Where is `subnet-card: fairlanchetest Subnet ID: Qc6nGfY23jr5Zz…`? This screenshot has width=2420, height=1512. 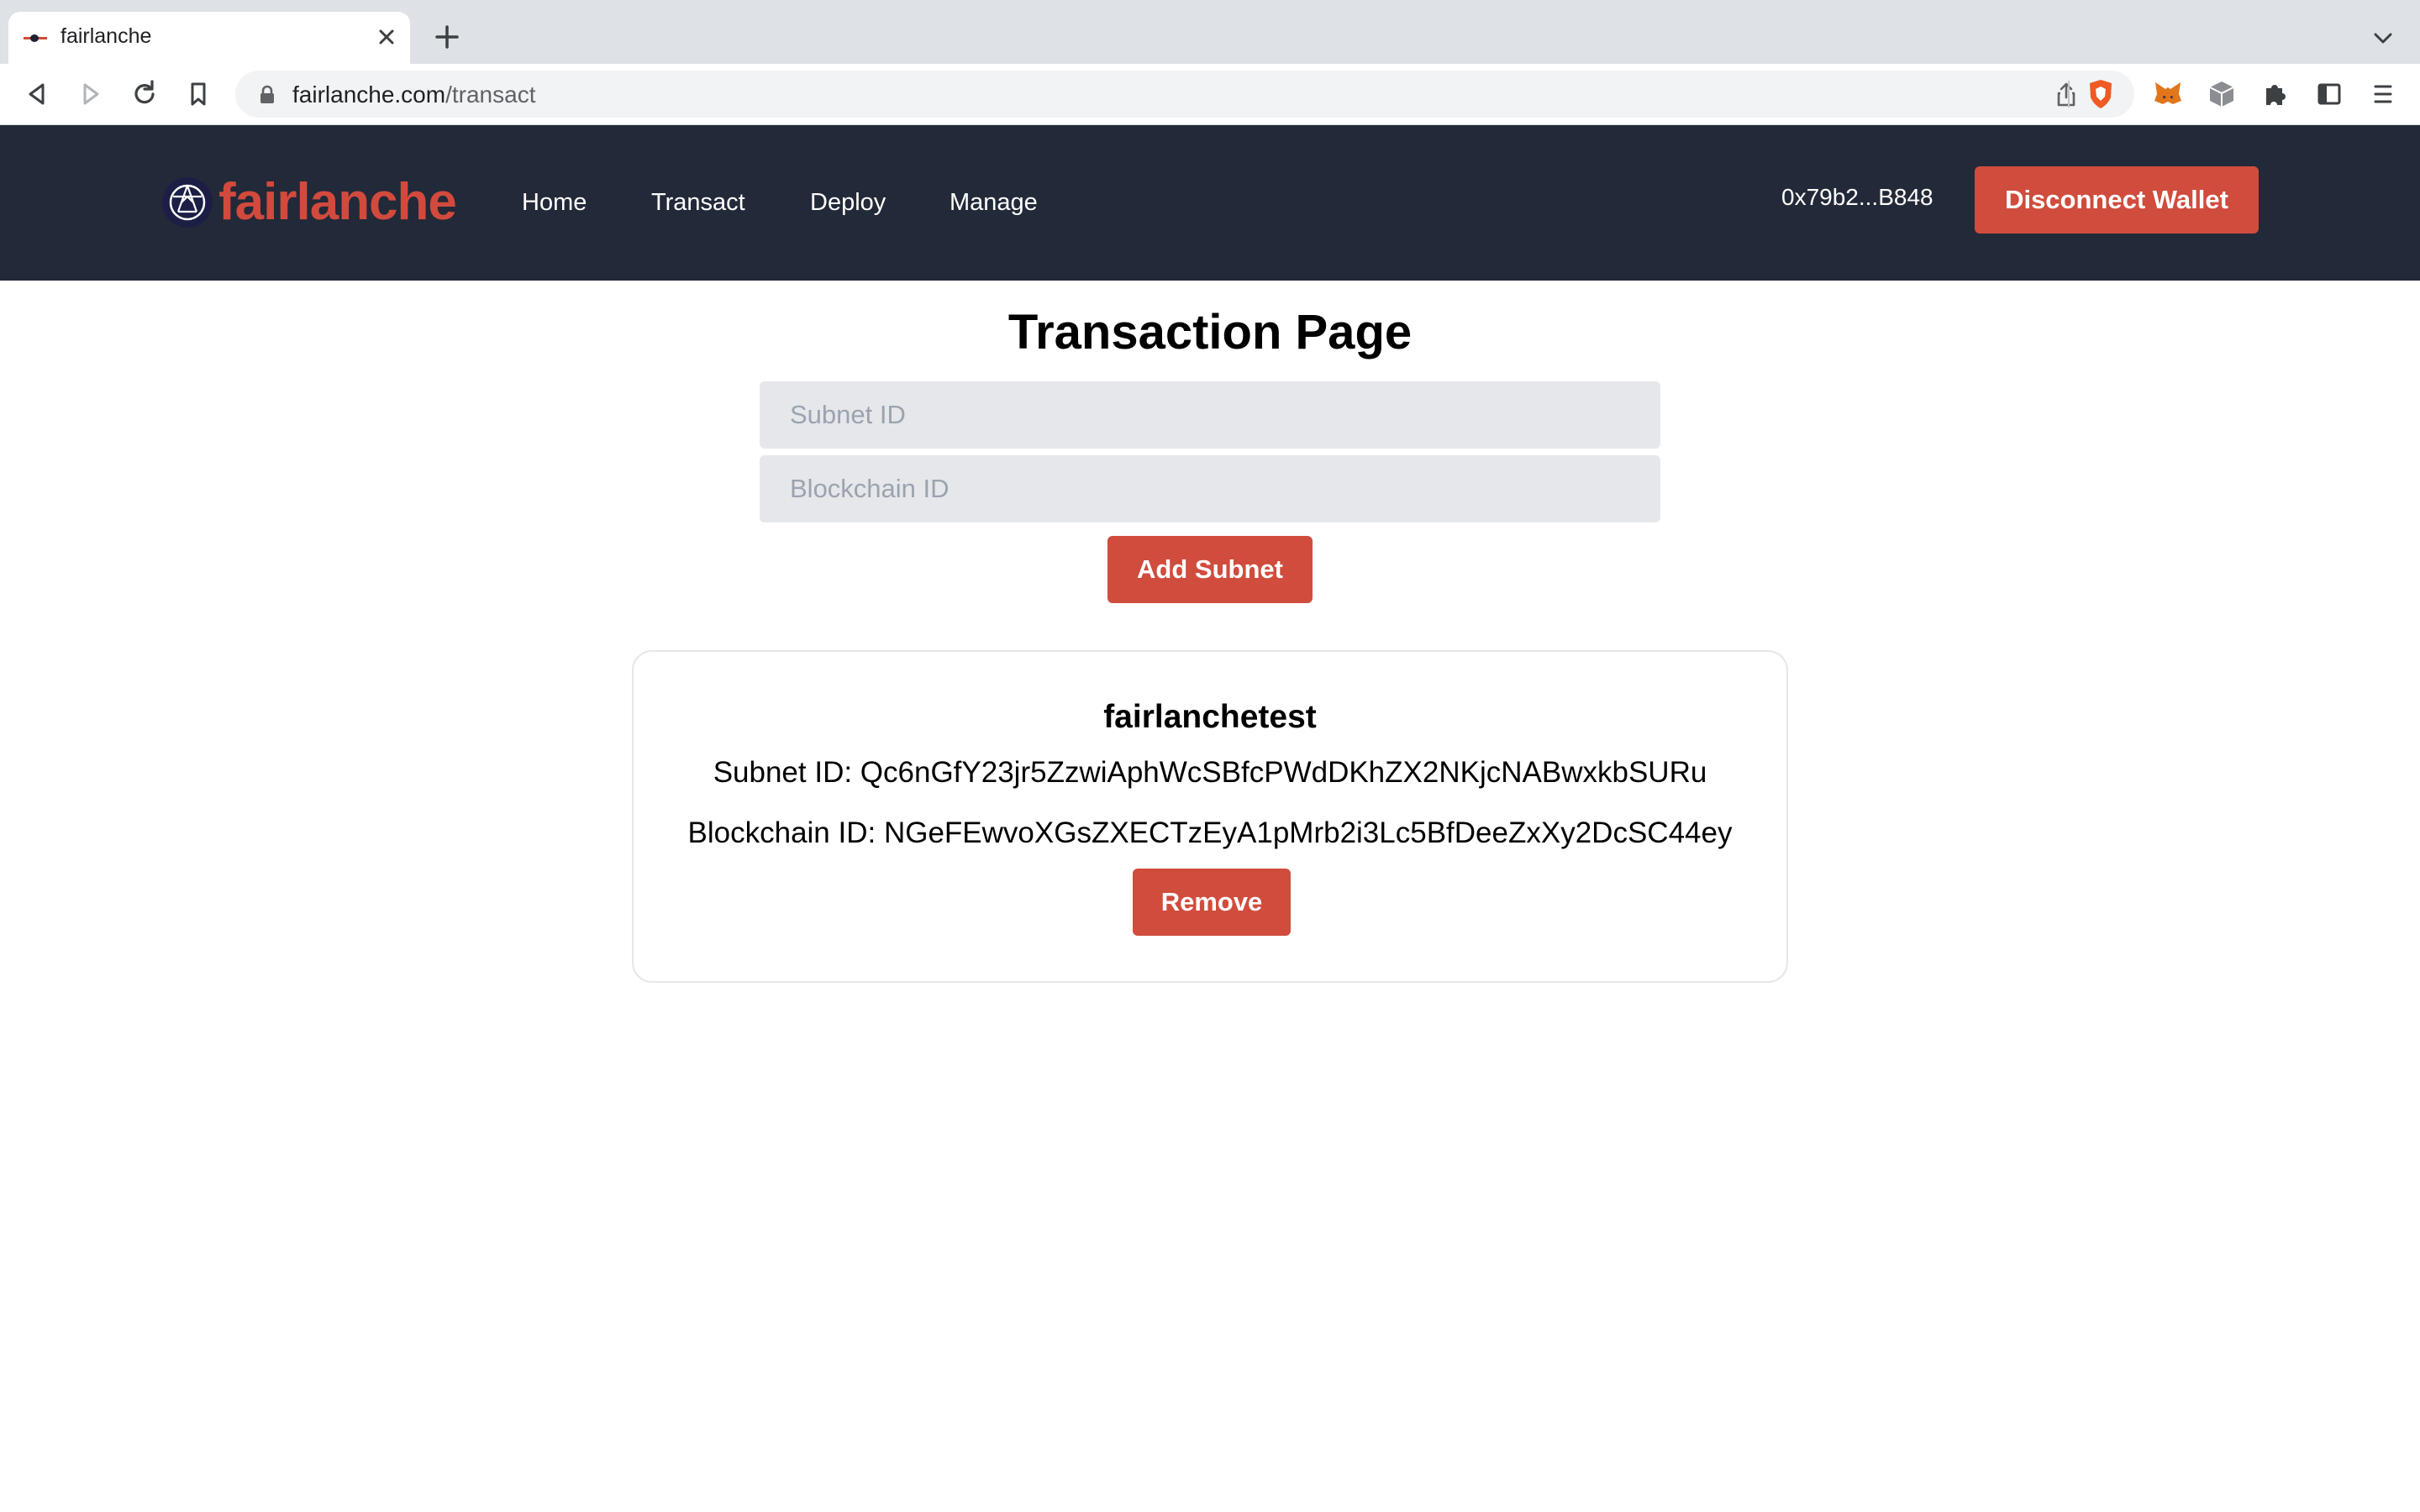 subnet-card: fairlanchetest Subnet ID: Qc6nGfY23jr5Zz… is located at coordinates (1210, 816).